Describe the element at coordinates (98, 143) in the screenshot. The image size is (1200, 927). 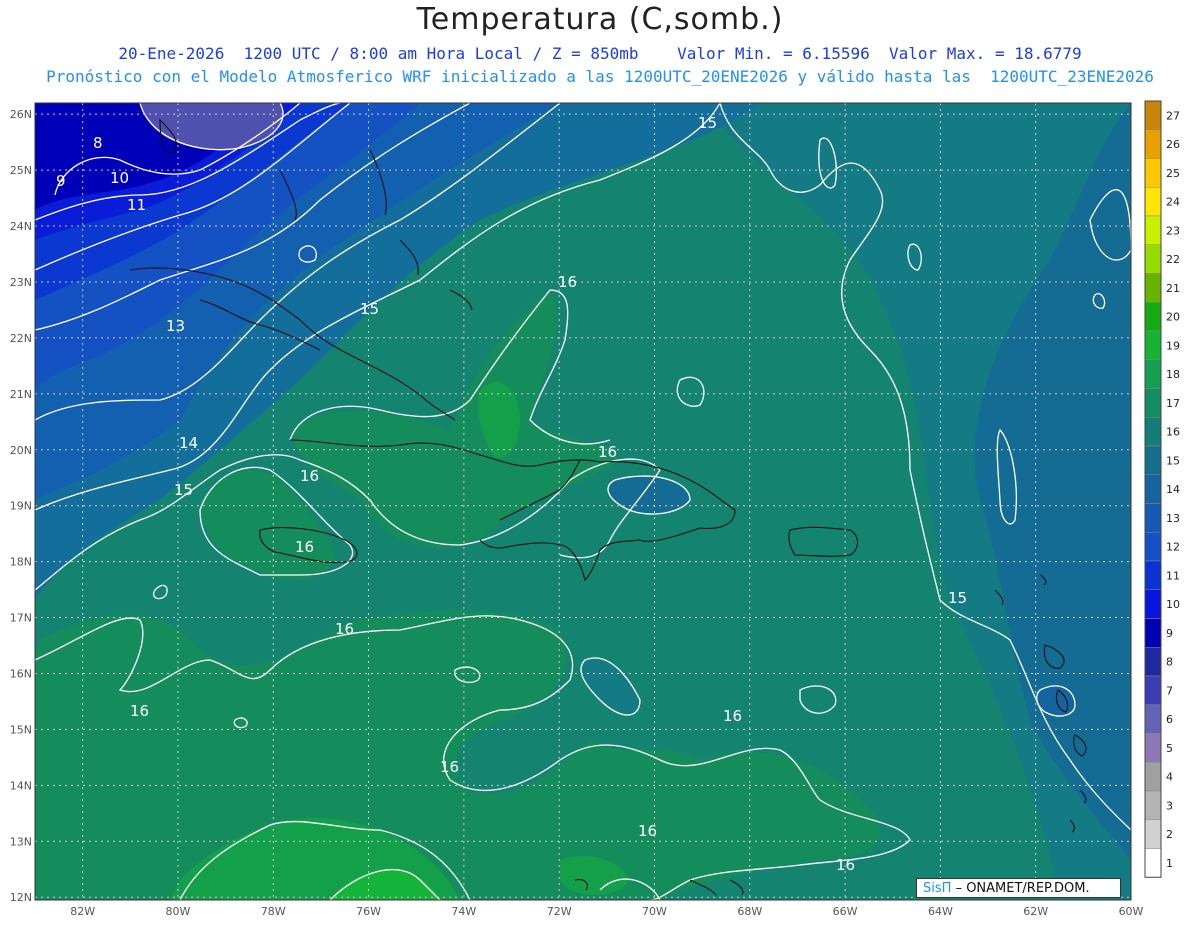
I see `contour-label-8: 8` at that location.